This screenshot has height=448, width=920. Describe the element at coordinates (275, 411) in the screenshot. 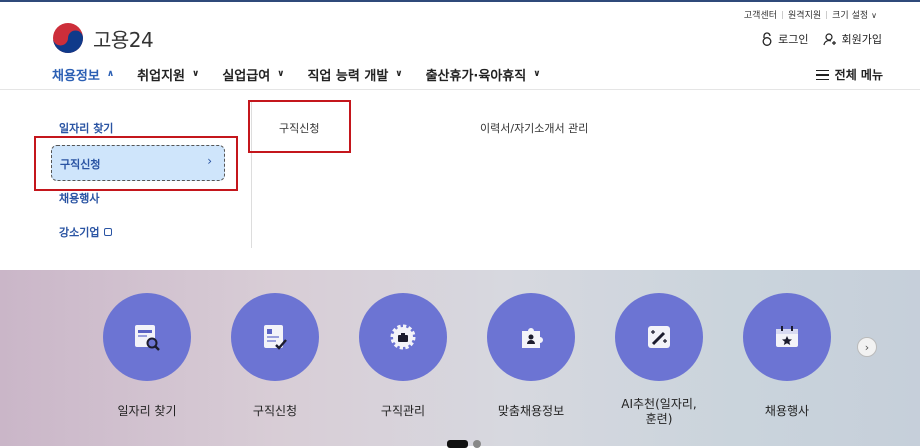

I see `service-label: 구직신청` at that location.